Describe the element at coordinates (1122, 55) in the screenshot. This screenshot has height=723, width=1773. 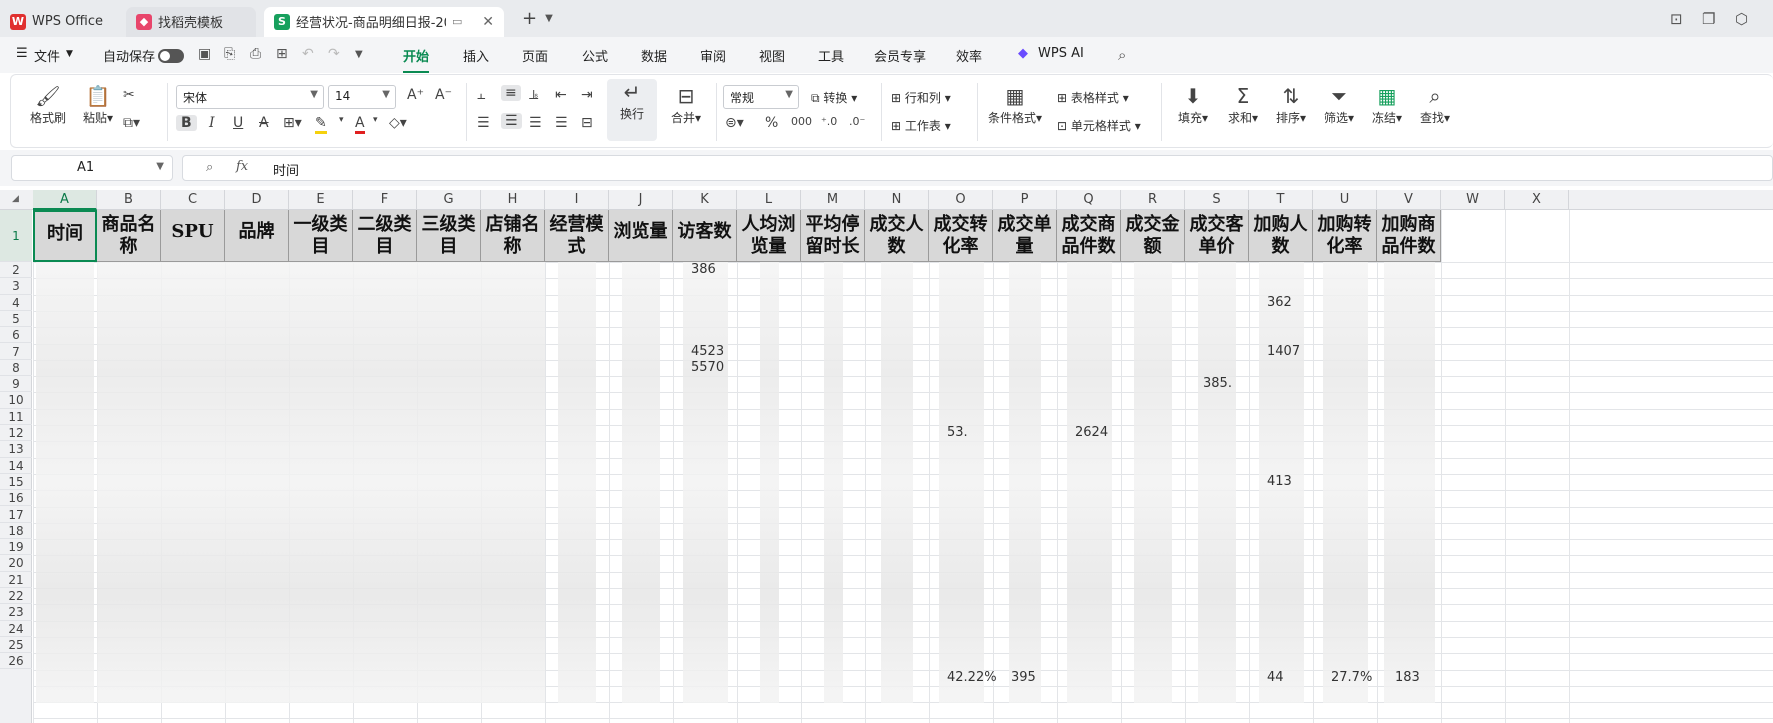
I see `search-icon: ⌕` at that location.